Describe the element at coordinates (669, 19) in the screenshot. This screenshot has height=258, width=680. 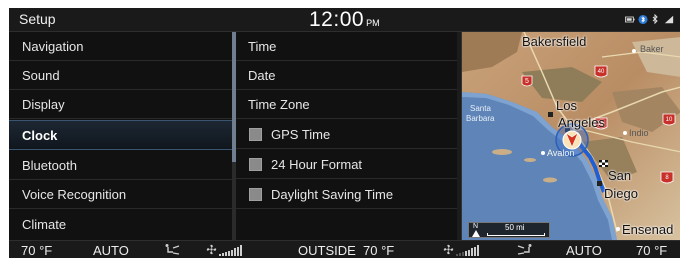
I see `signal-icon` at that location.